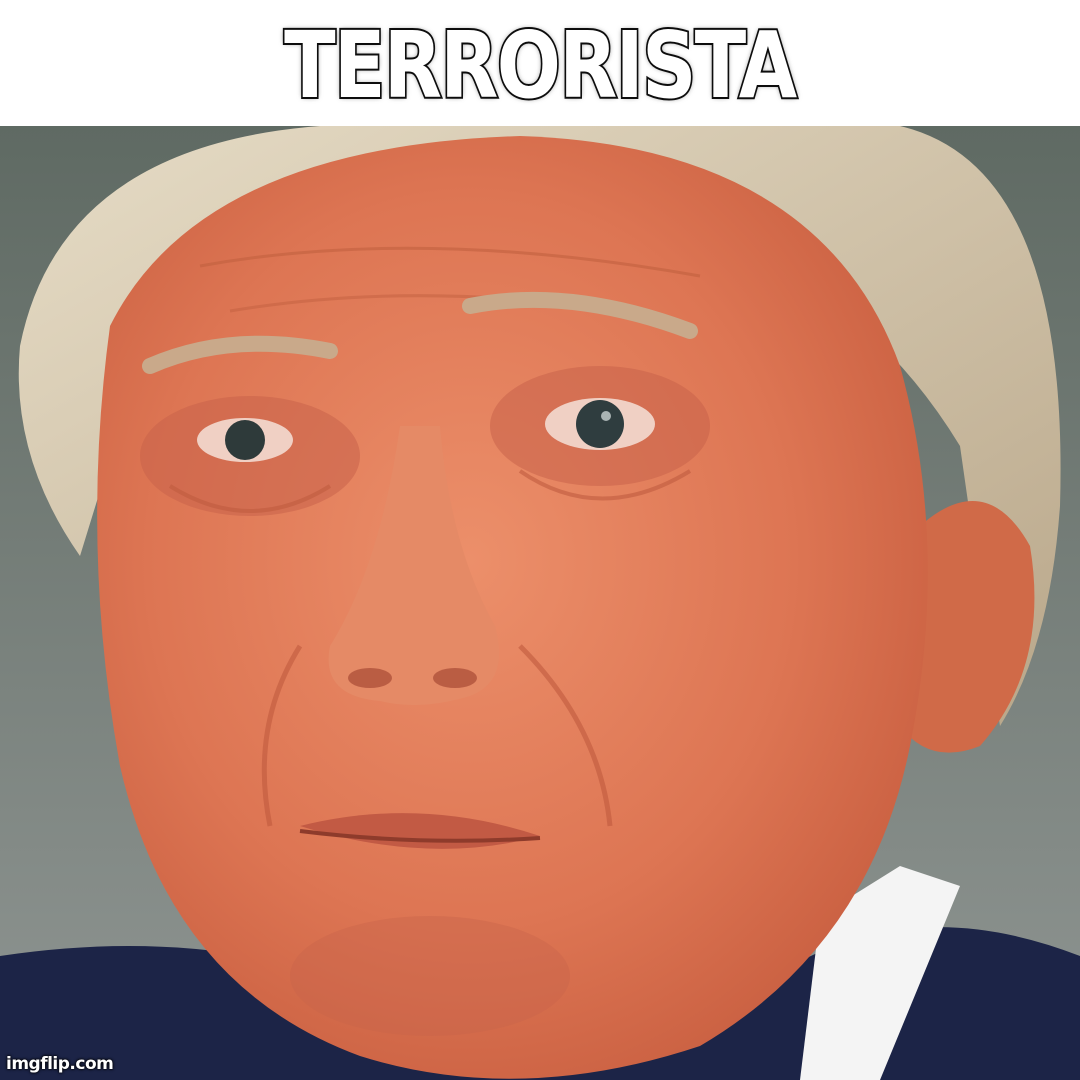 The image size is (1080, 1080). Describe the element at coordinates (60, 1064) in the screenshot. I see `imgflip-watermark: imgflip.com` at that location.